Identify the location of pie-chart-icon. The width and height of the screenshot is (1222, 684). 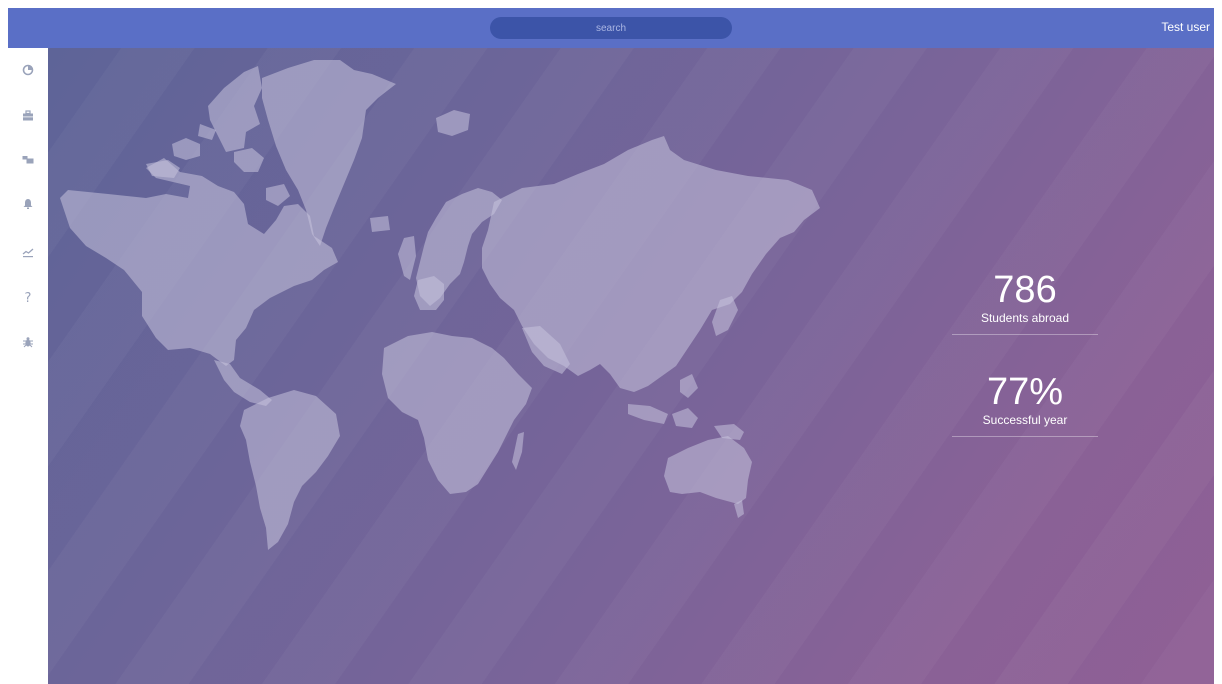
(28, 70).